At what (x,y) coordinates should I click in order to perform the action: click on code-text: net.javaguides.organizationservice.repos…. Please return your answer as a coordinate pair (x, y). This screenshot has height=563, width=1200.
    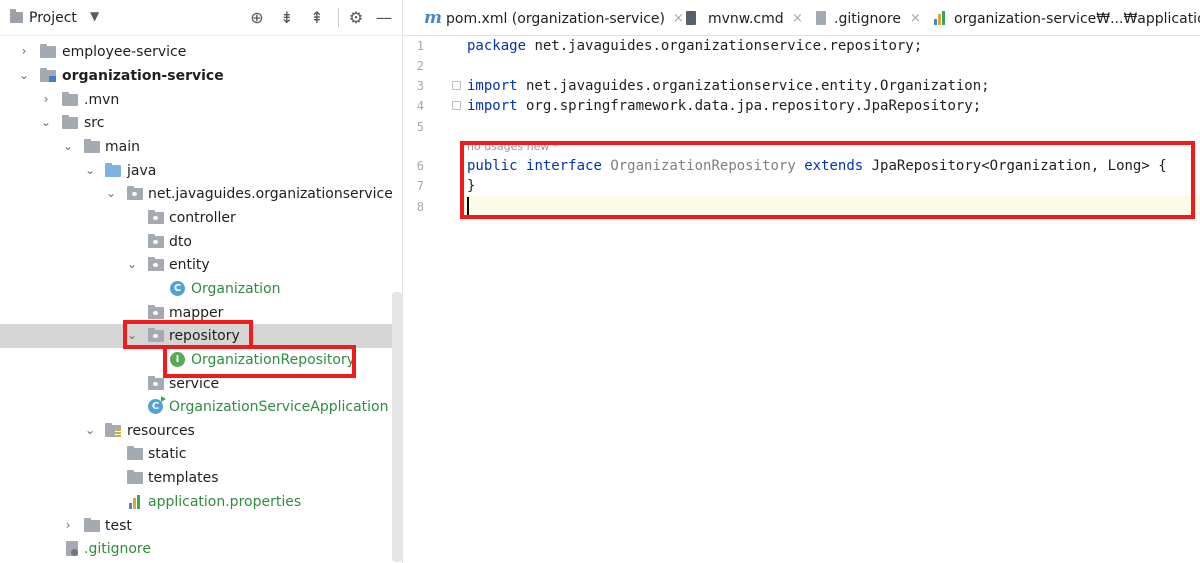
    Looking at the image, I should click on (724, 46).